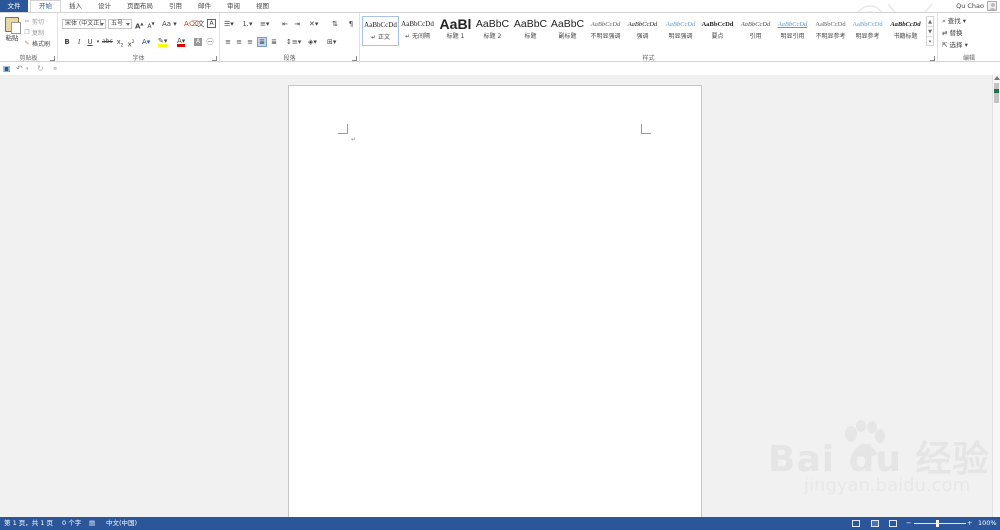  I want to click on format-painter-button: ✎ 格式刷, so click(37, 43).